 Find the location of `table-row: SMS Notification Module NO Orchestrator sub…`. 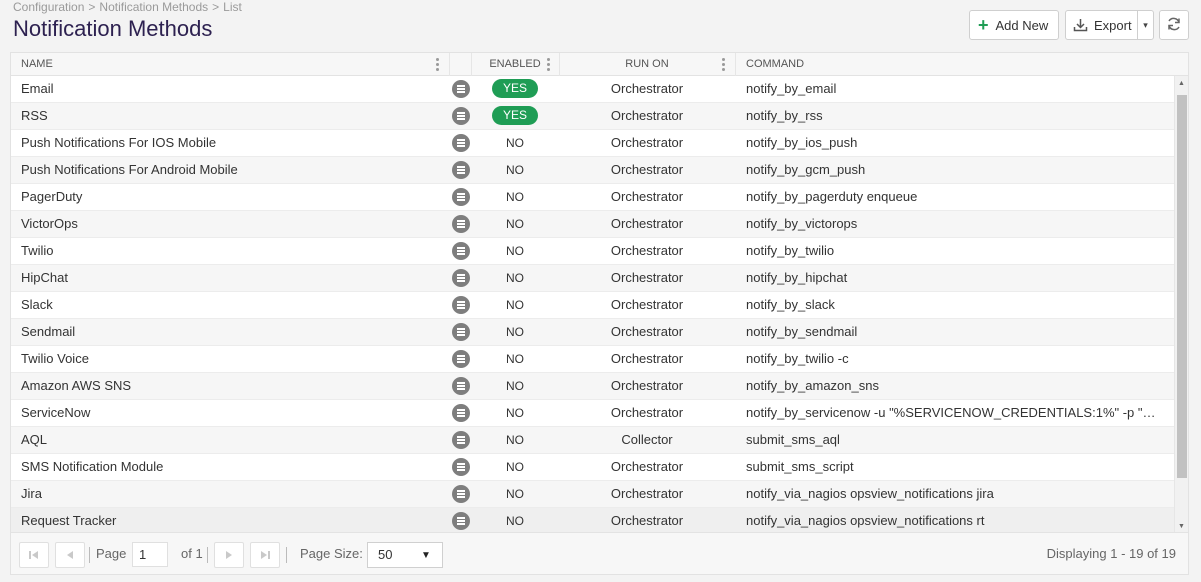

table-row: SMS Notification Module NO Orchestrator sub… is located at coordinates (592, 467).